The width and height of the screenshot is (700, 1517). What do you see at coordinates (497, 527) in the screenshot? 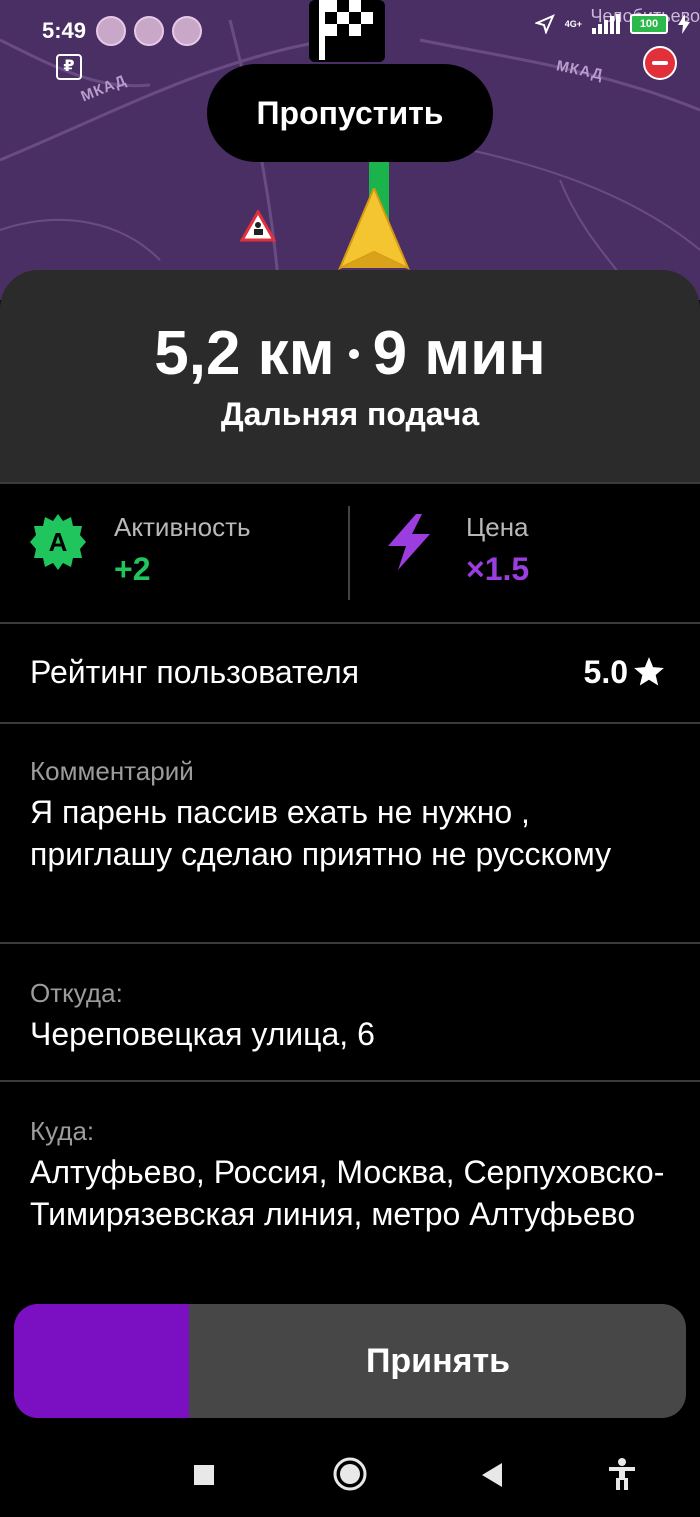
I see `price-label: Цена` at bounding box center [497, 527].